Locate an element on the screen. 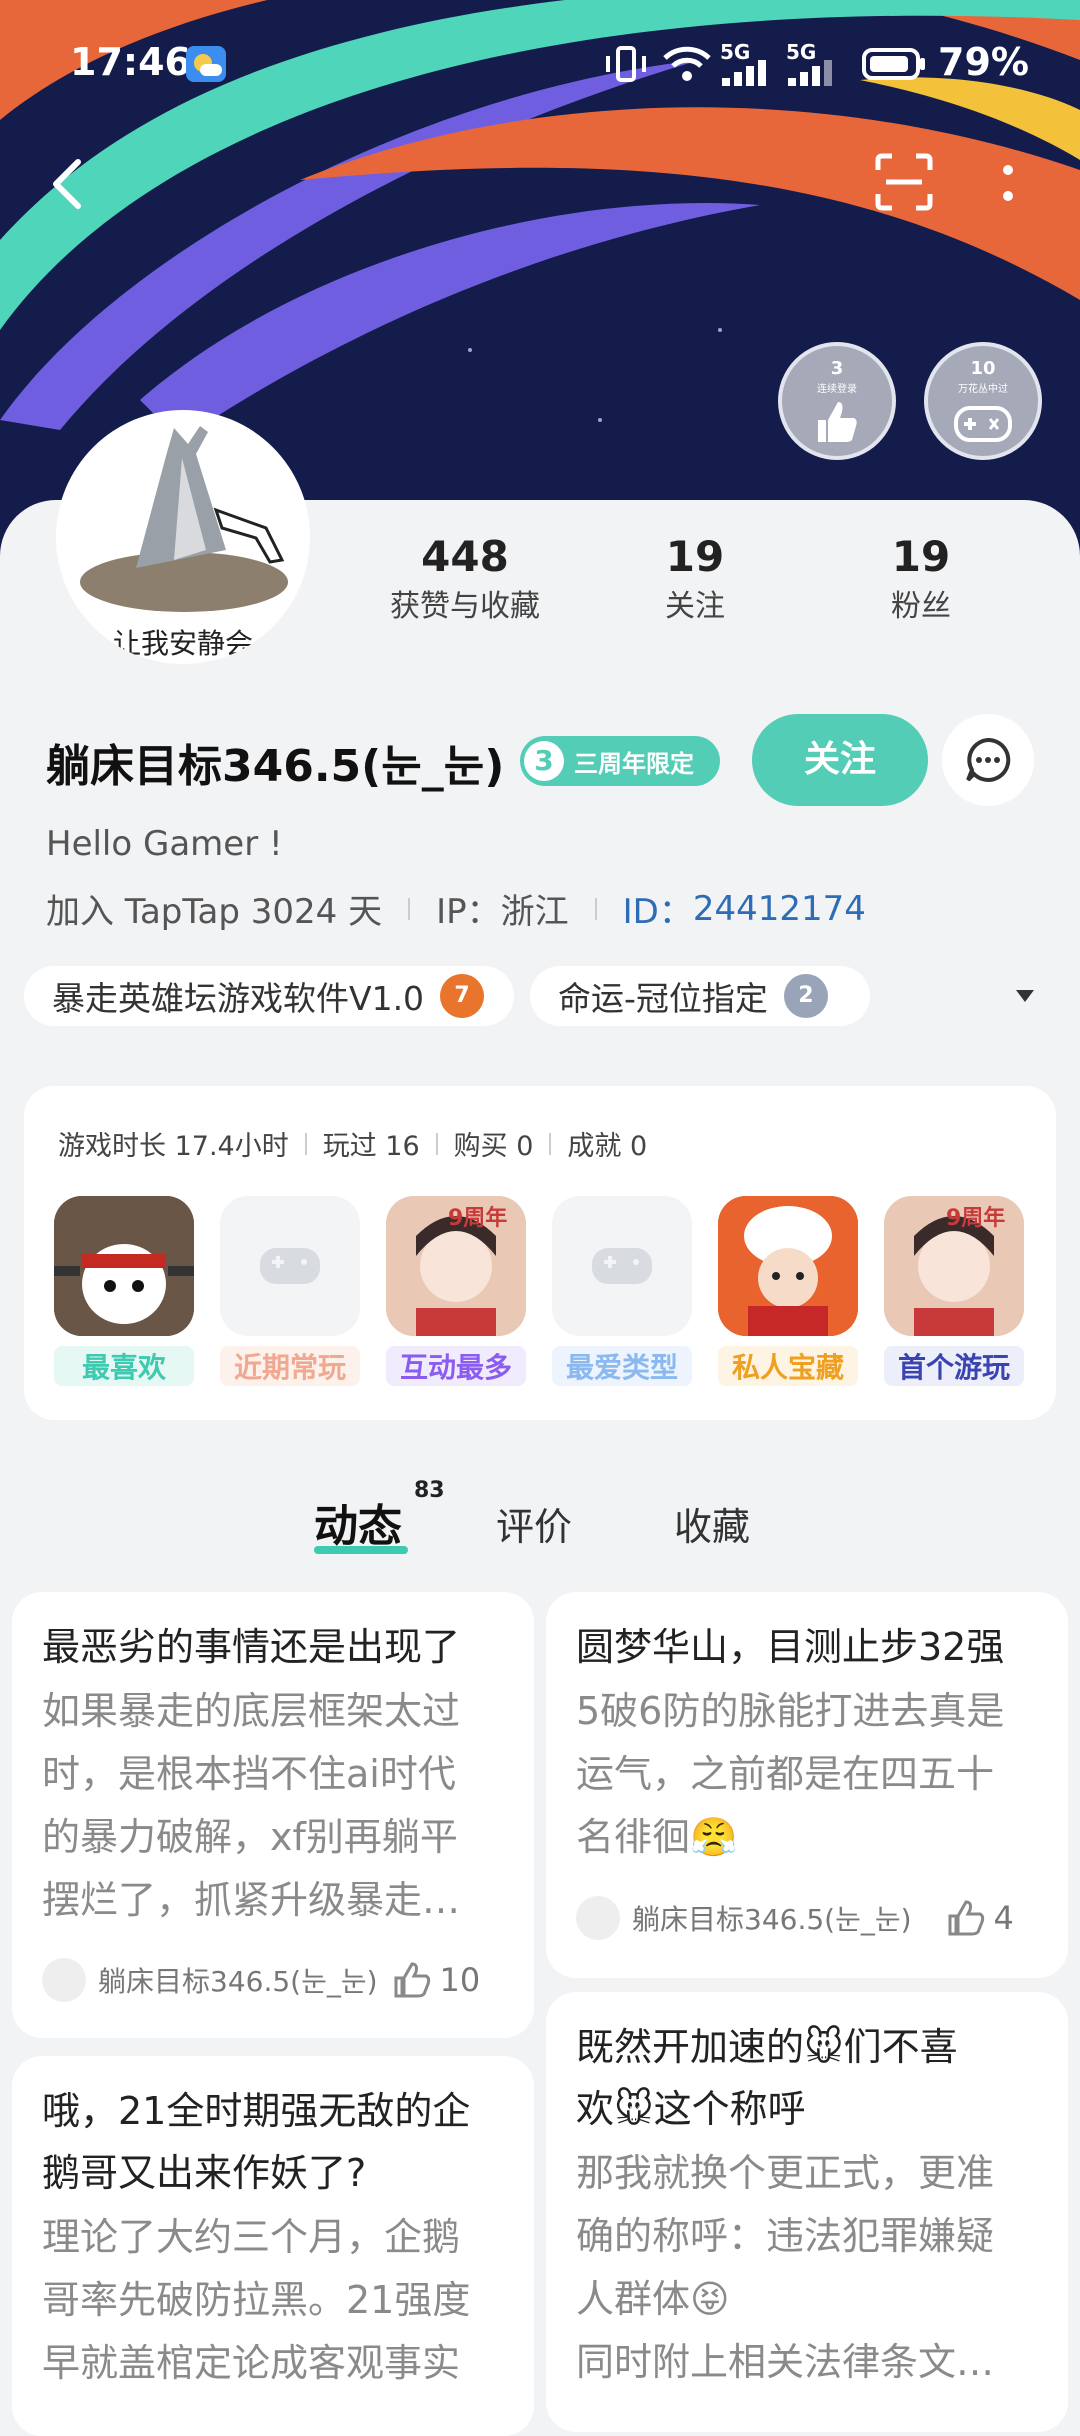 Image resolution: width=1080 pixels, height=2436 pixels. tab-feed: 动态 is located at coordinates (358, 1522).